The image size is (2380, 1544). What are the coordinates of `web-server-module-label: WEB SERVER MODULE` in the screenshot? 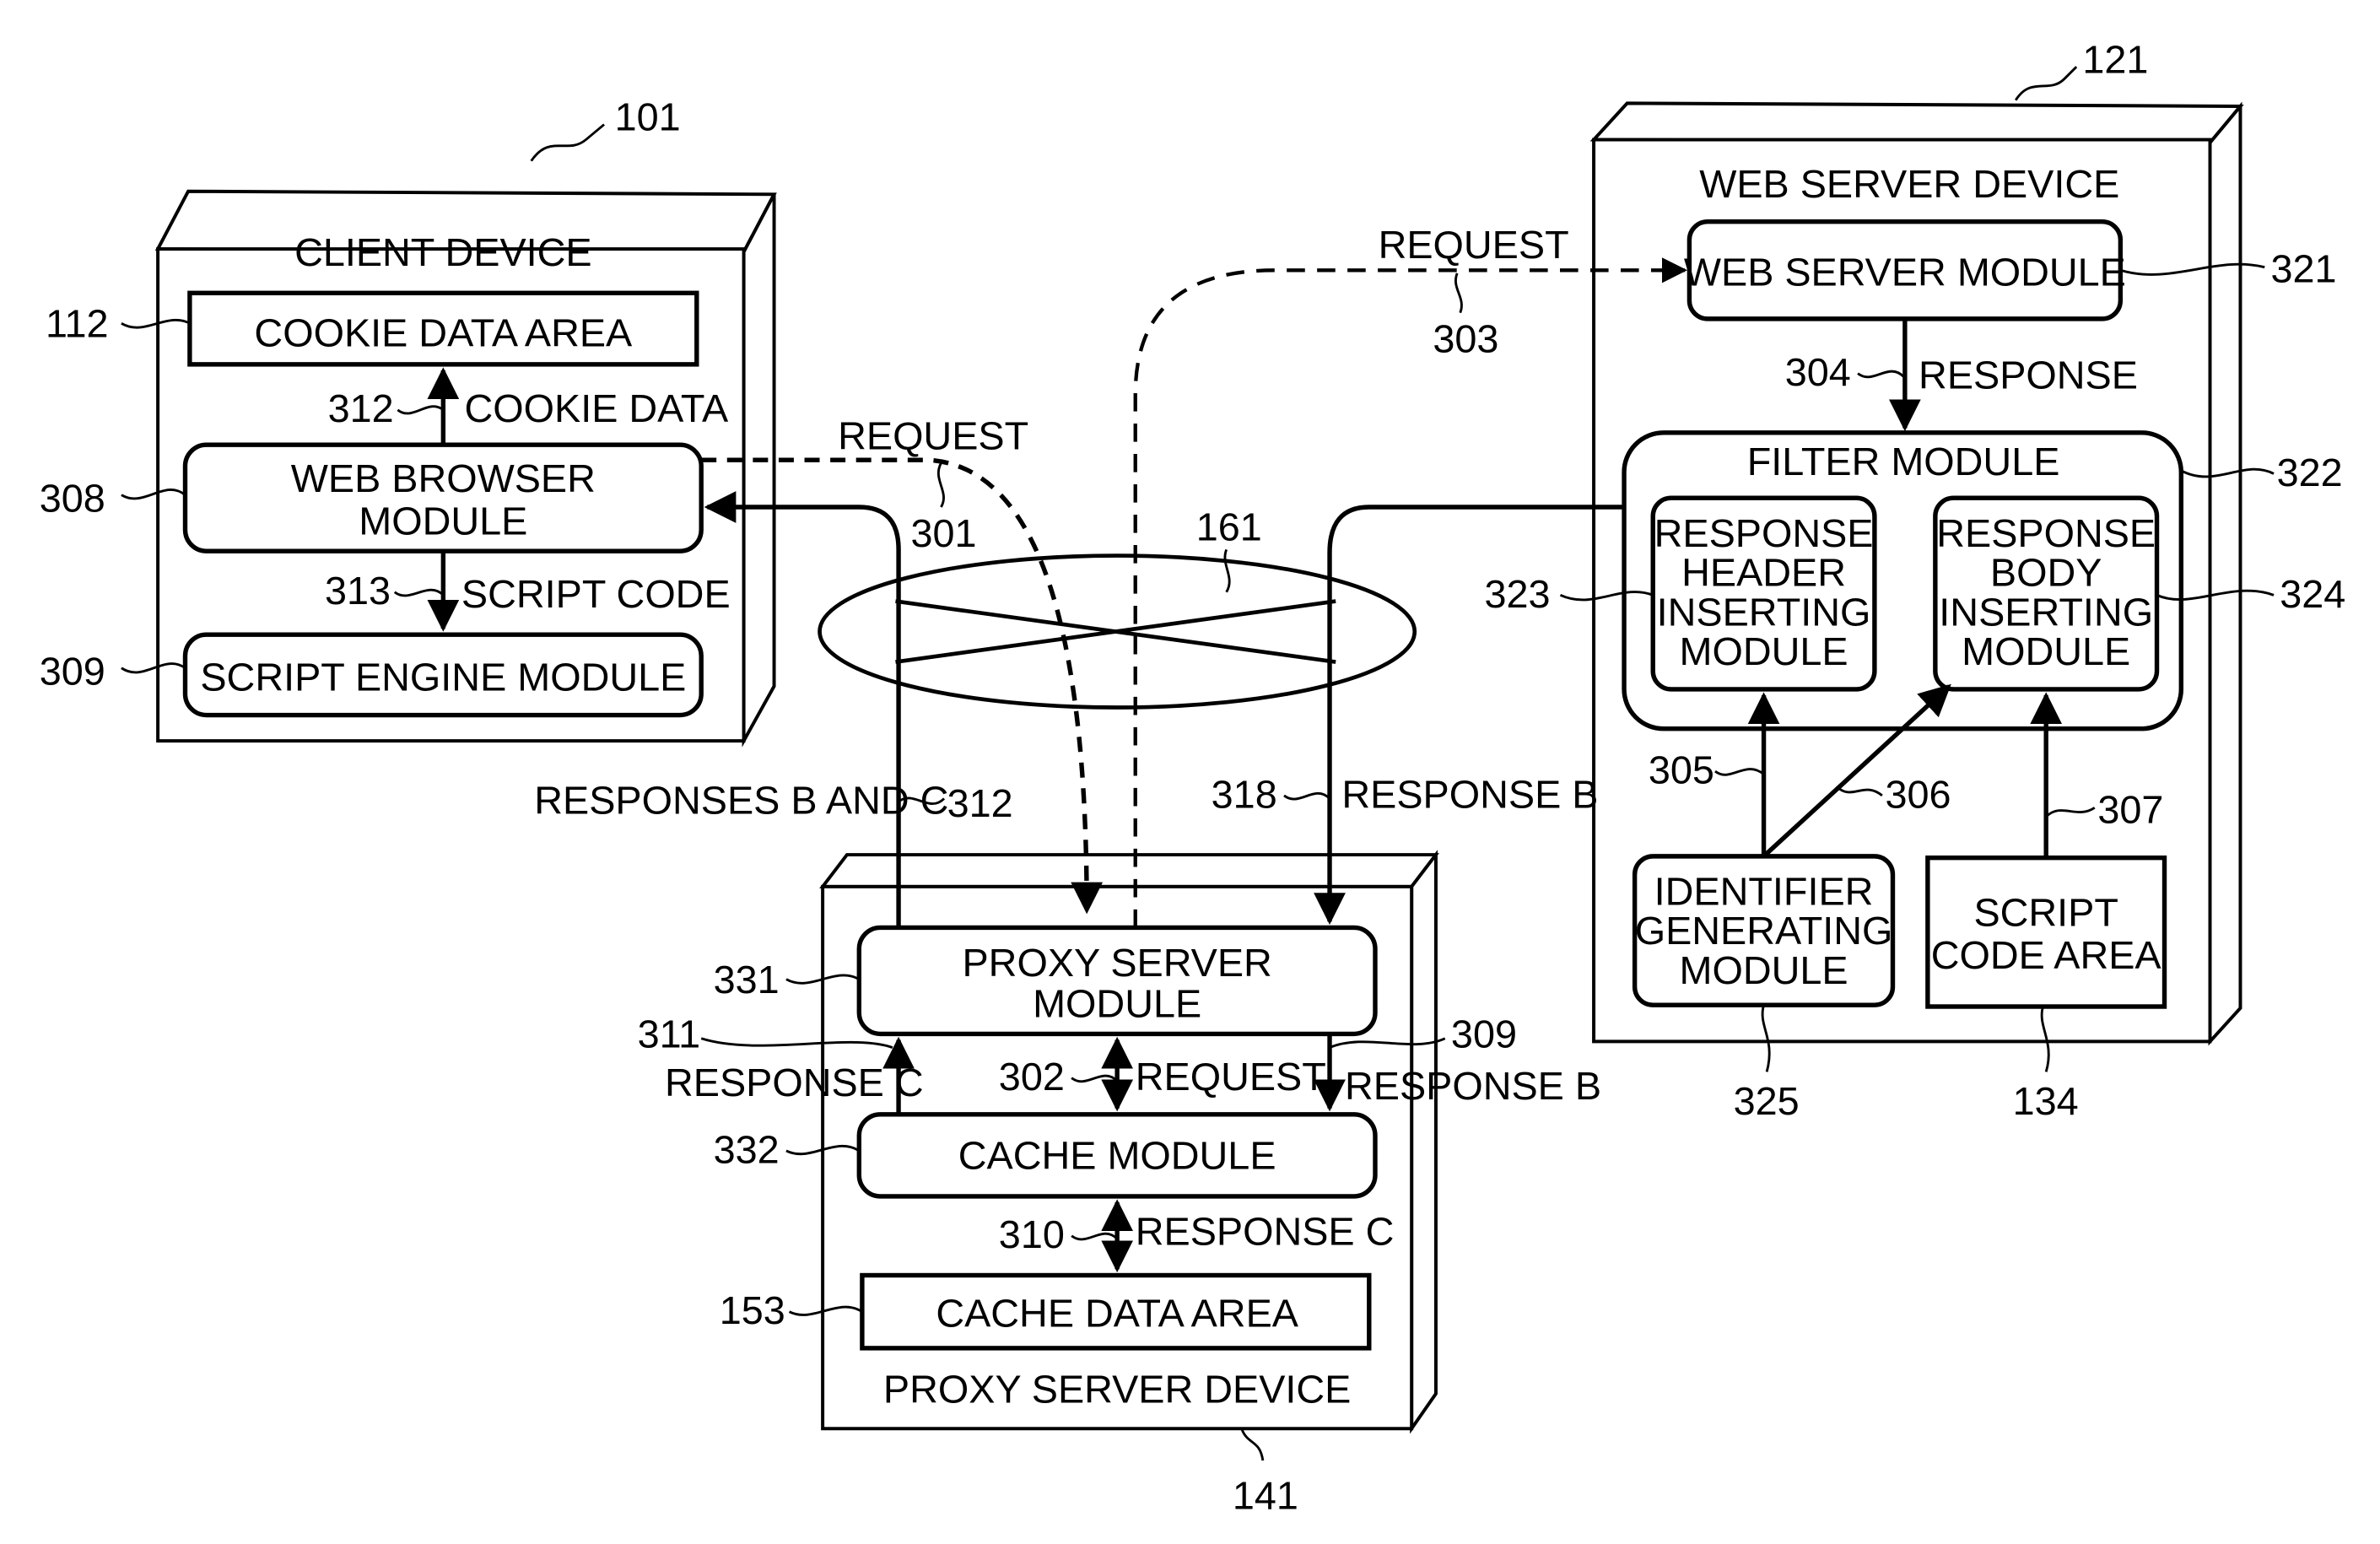 It's located at (1905, 272).